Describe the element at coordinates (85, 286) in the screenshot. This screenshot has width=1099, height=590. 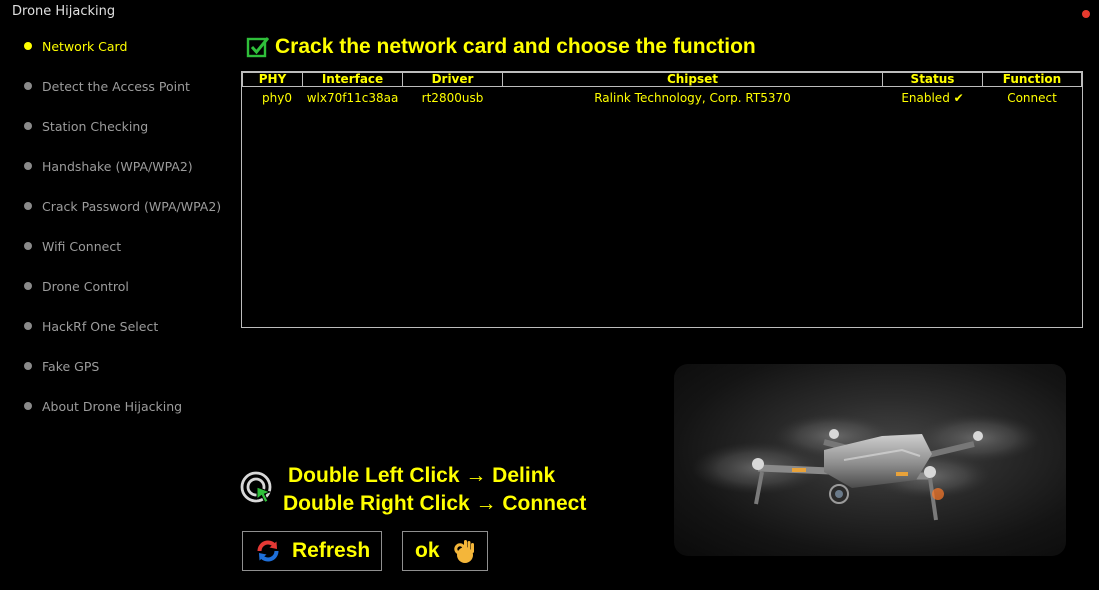
I see `sidebar-item-label: Drone Control` at that location.